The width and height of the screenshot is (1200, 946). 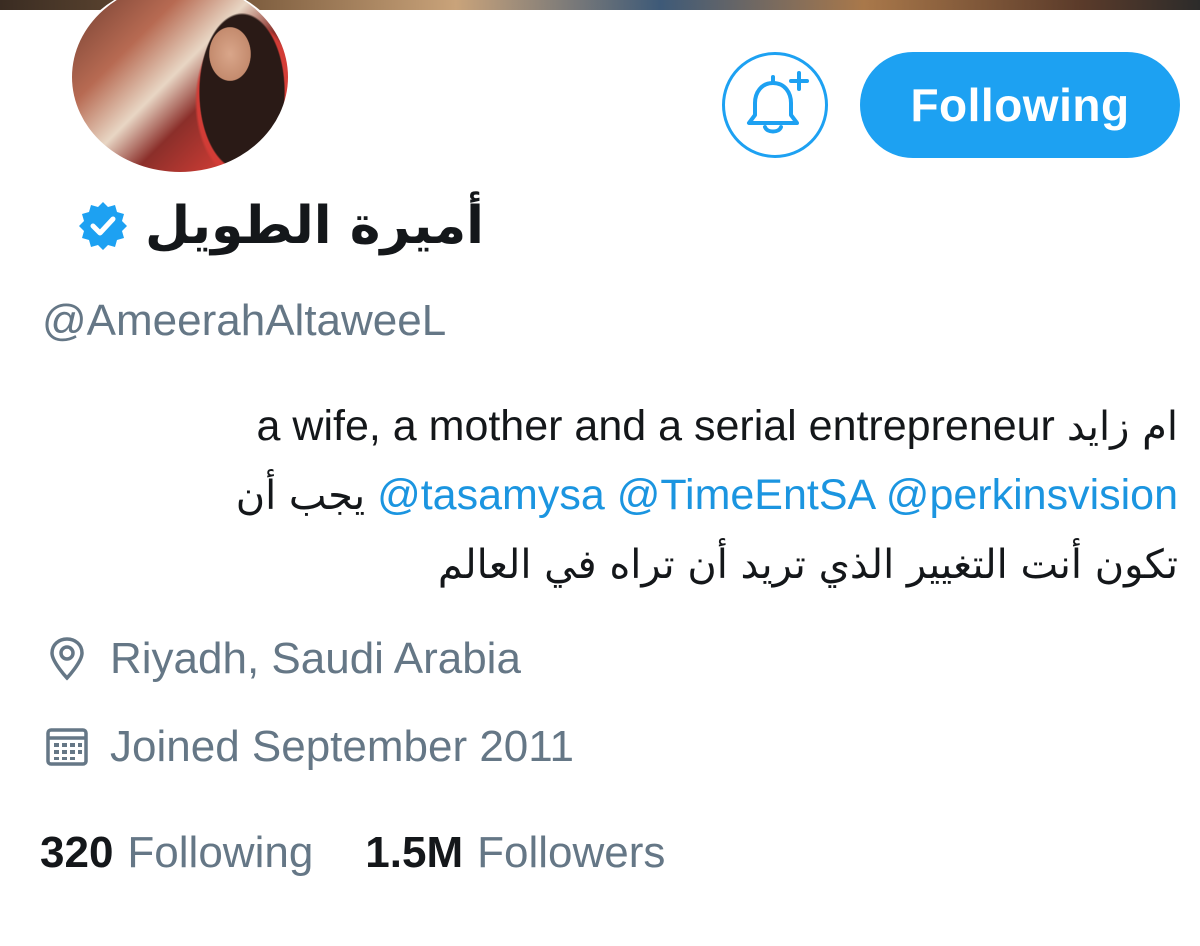 I want to click on mention-link: @TimeEntSA, so click(x=745, y=495).